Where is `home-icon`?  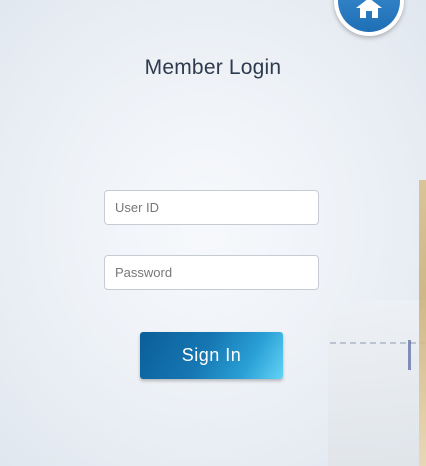 home-icon is located at coordinates (369, 9).